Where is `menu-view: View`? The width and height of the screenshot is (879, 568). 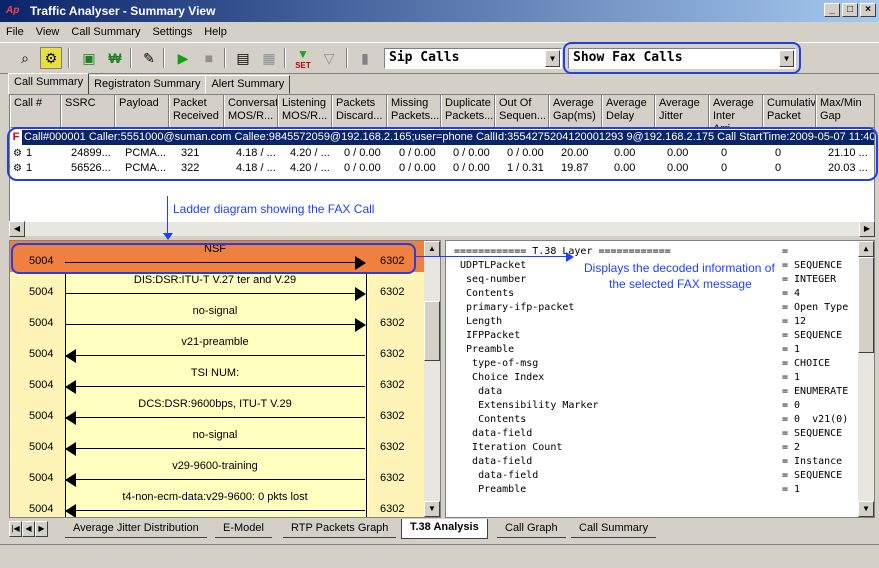 menu-view: View is located at coordinates (48, 32).